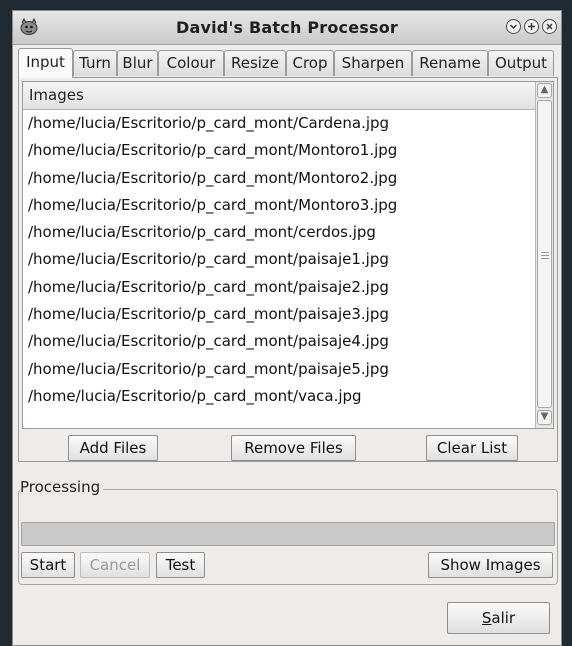 This screenshot has height=646, width=572. I want to click on maximize-icon, so click(531, 26).